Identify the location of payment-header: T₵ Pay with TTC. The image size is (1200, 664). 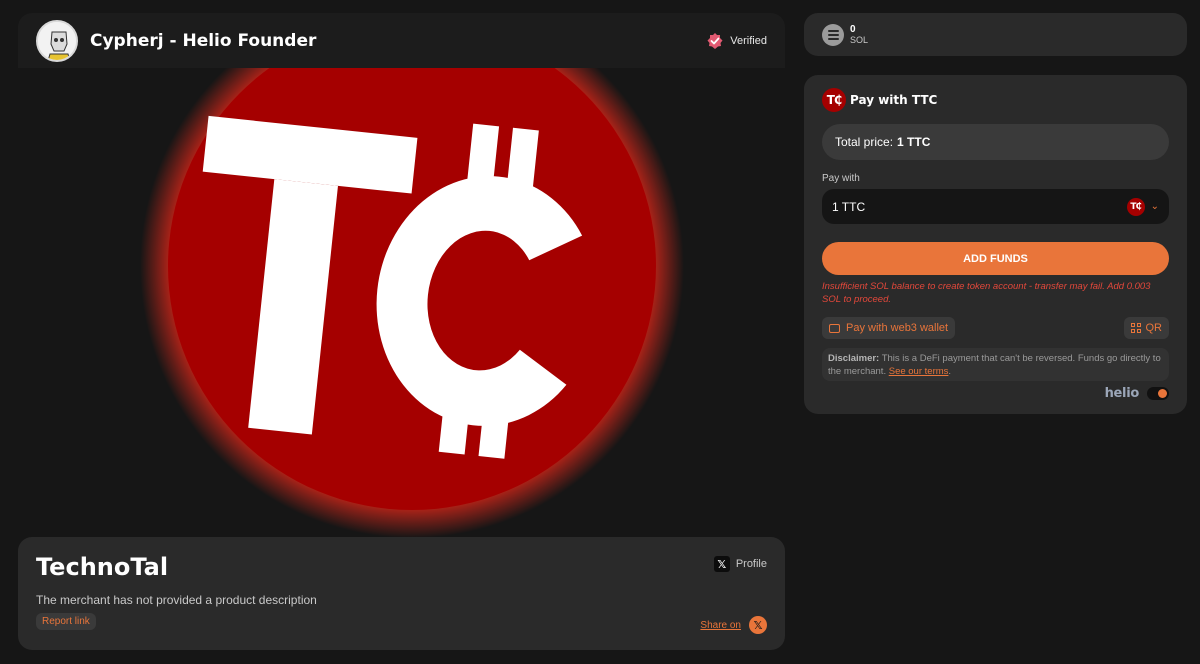
(879, 100).